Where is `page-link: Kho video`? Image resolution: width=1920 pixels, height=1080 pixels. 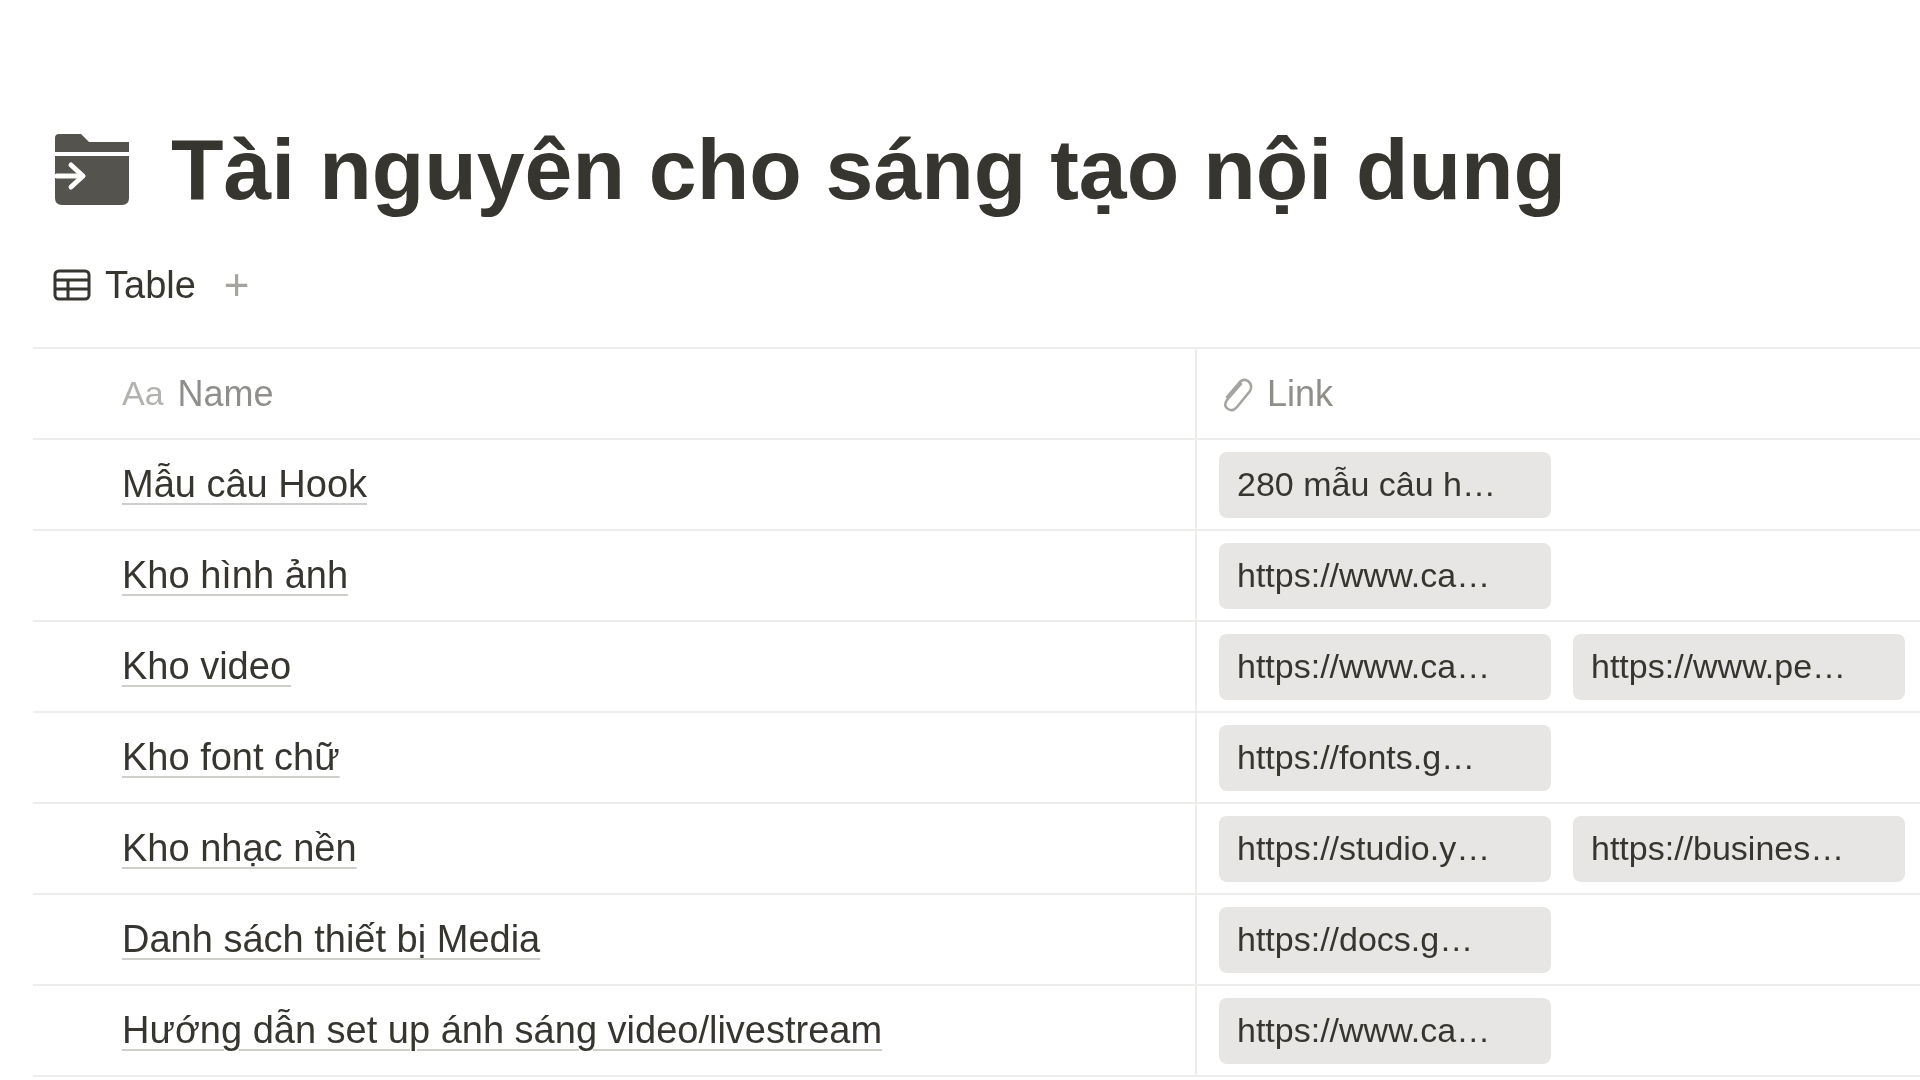 page-link: Kho video is located at coordinates (206, 666).